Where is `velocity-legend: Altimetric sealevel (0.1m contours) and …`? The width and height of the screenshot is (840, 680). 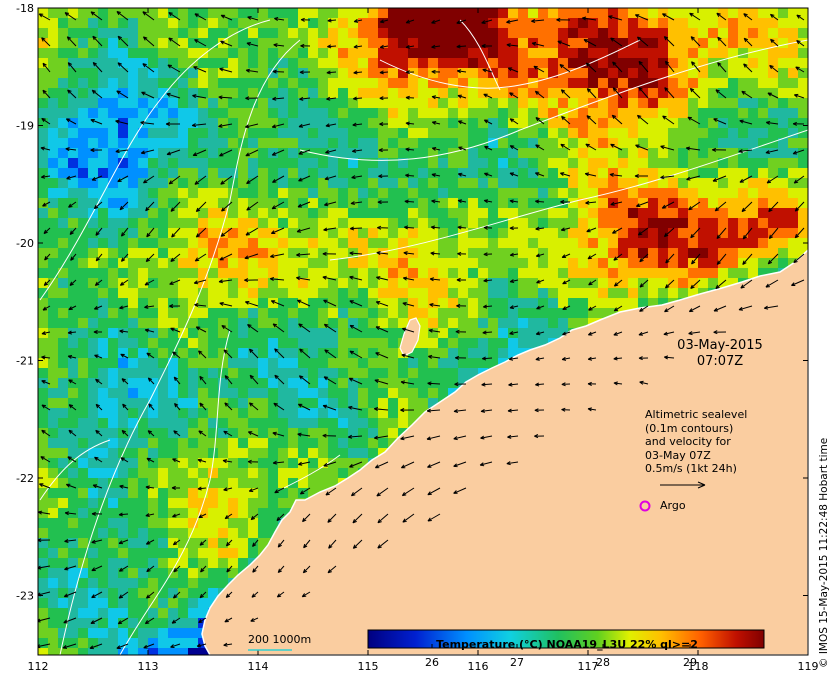 velocity-legend: Altimetric sealevel (0.1m contours) and … is located at coordinates (696, 442).